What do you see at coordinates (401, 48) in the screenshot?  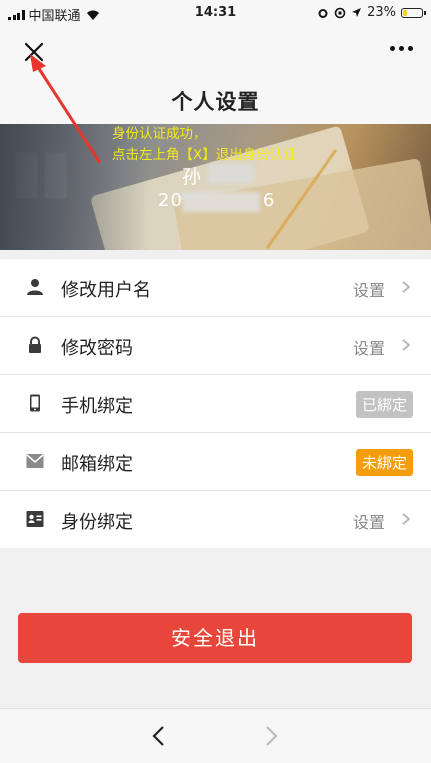 I see `more-dots-icon` at bounding box center [401, 48].